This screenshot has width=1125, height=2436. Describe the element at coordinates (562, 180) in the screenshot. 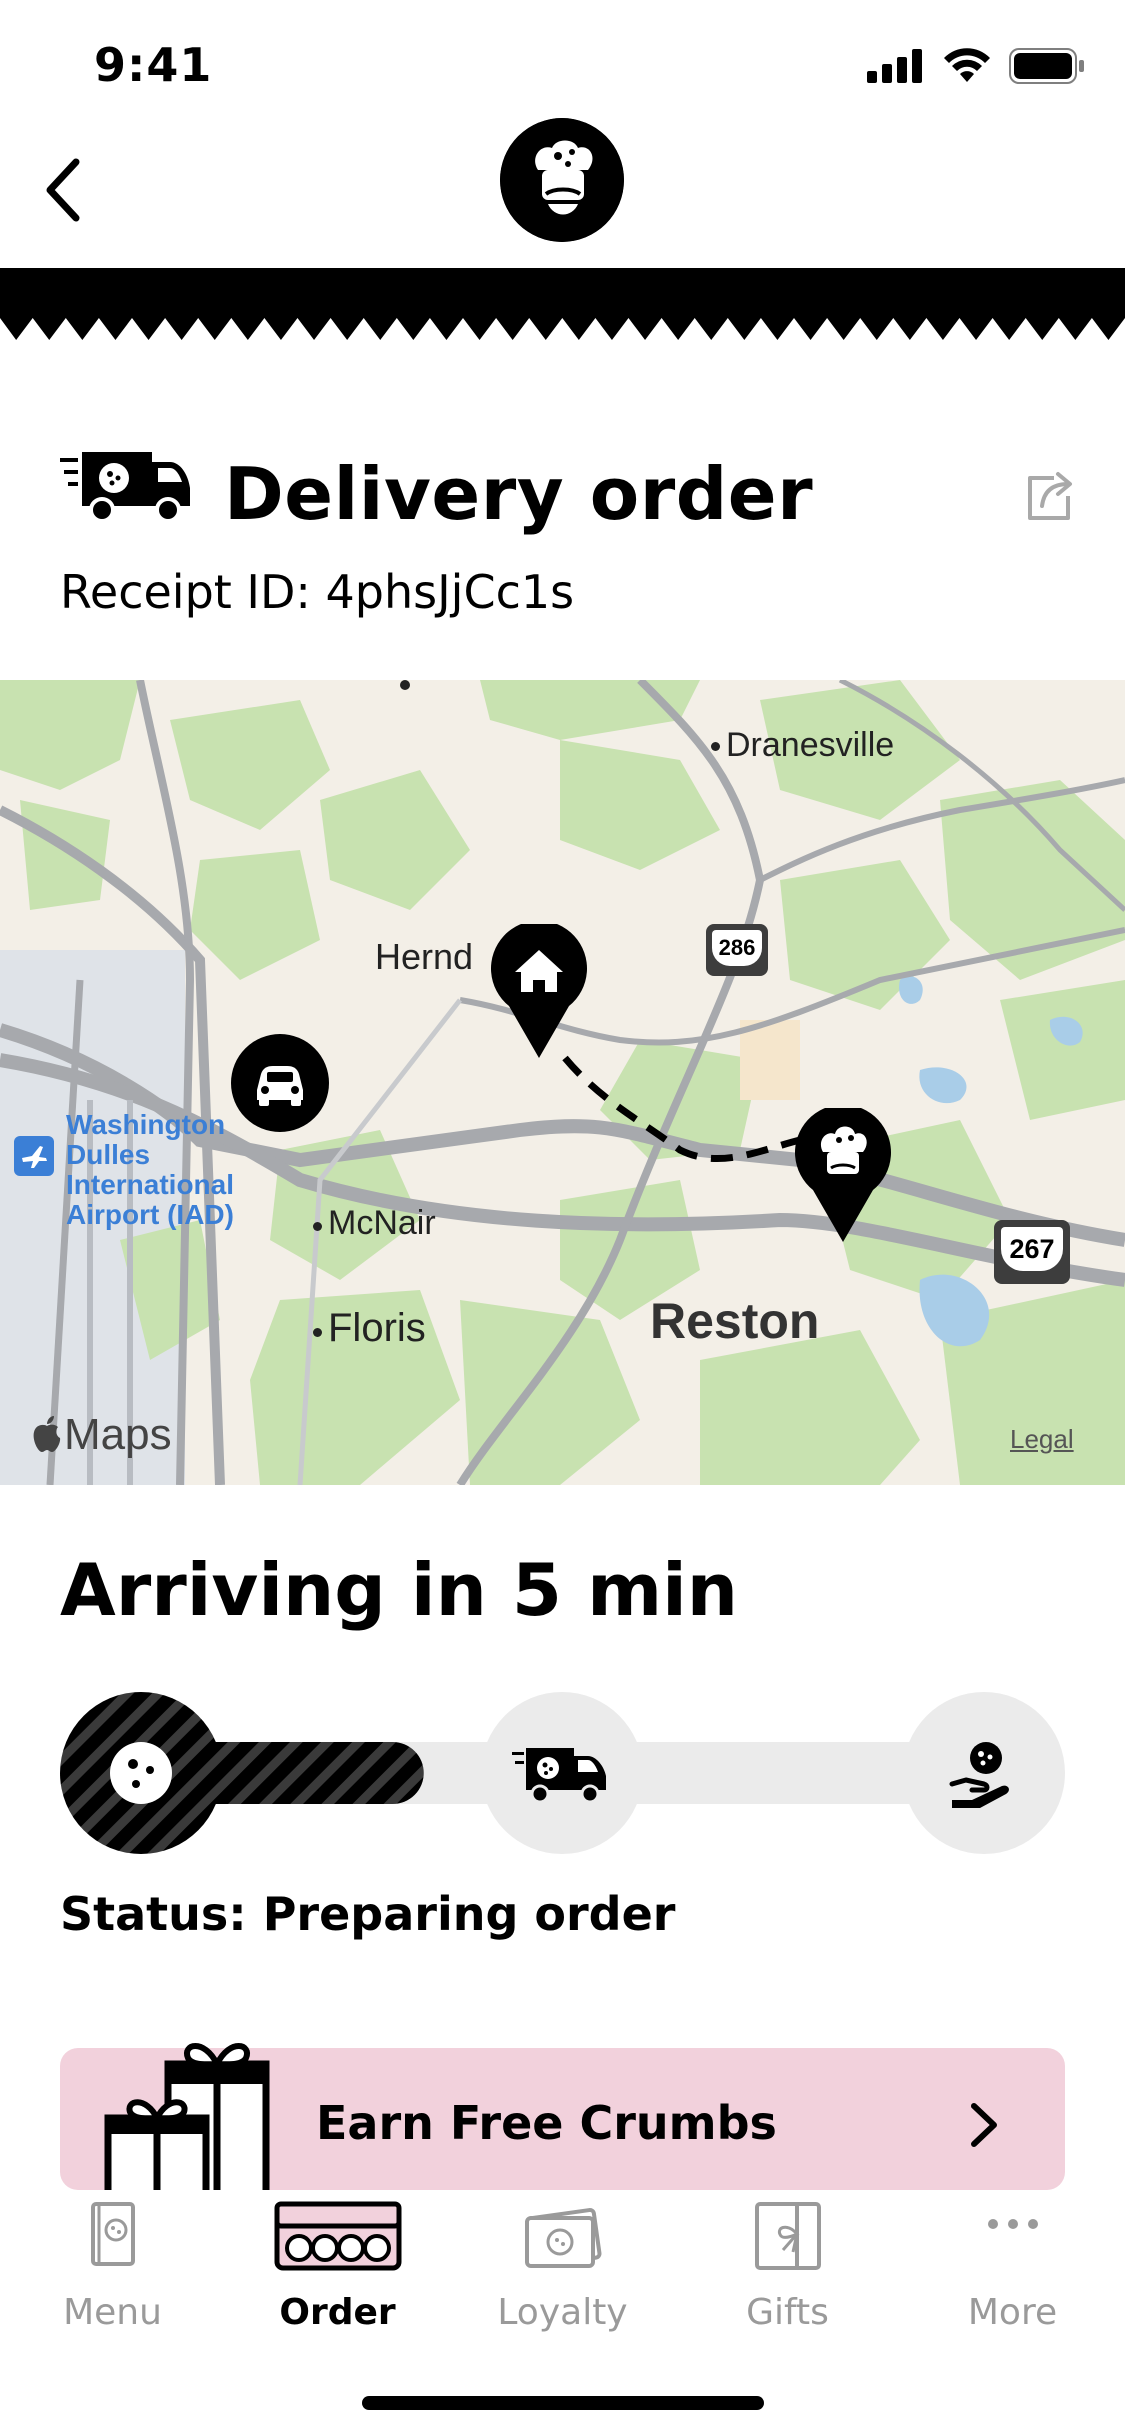

I see `brand-logo` at that location.